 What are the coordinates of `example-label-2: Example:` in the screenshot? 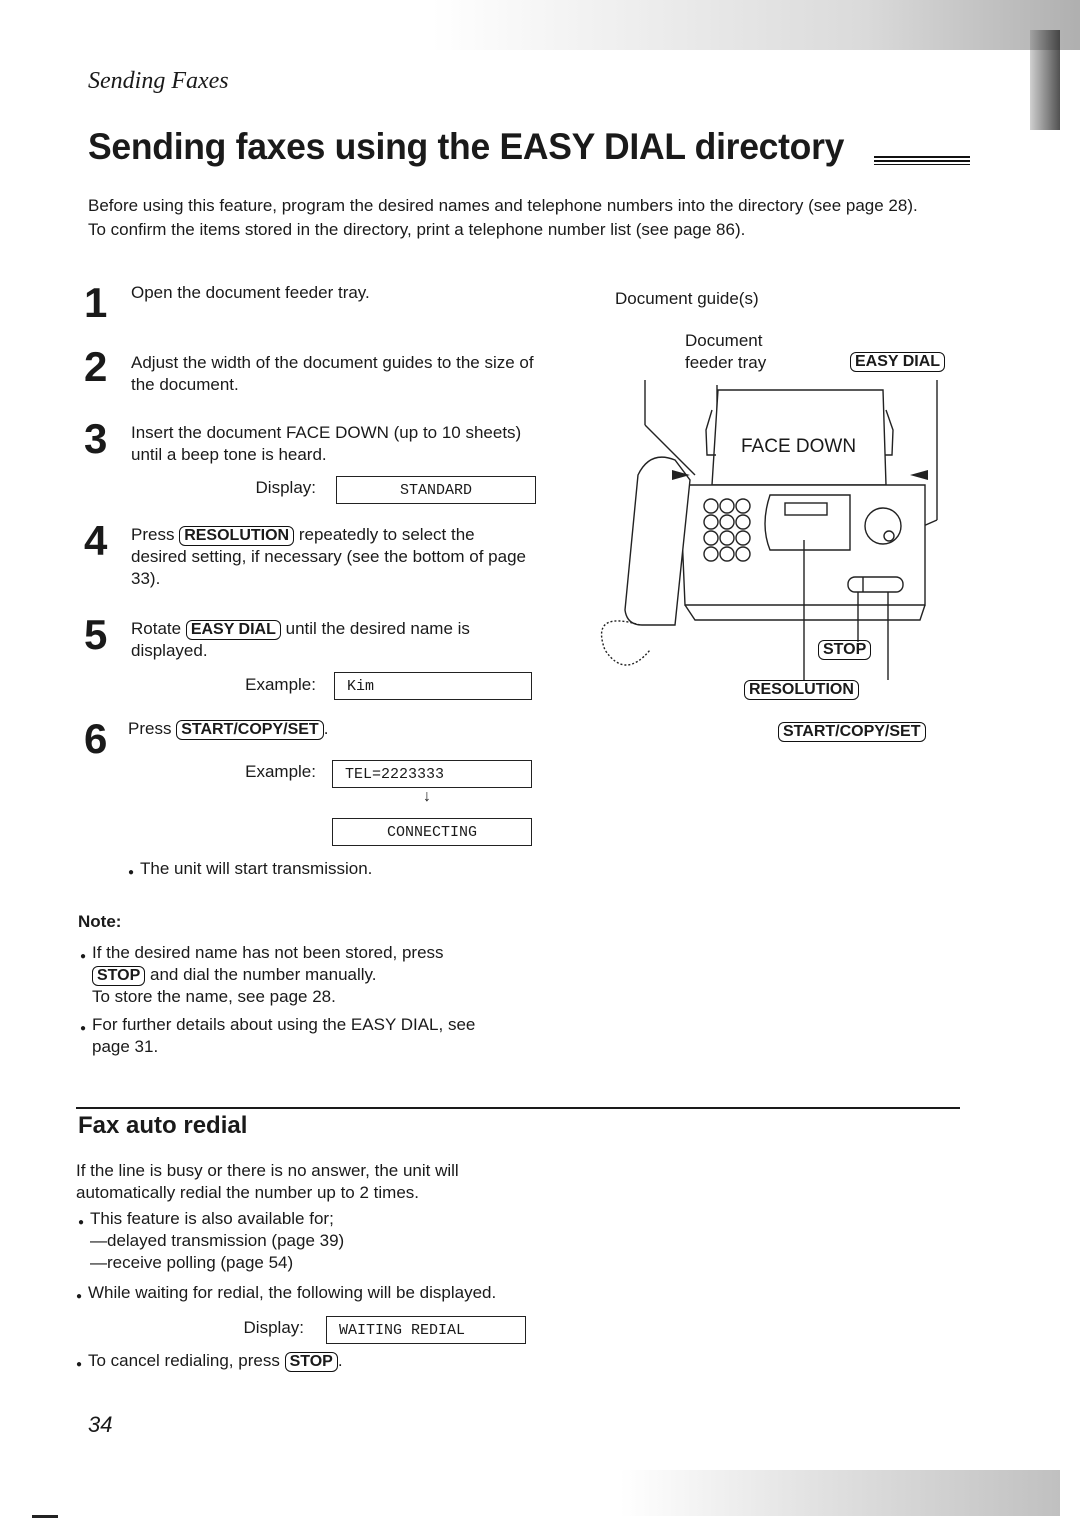 It's located at (280, 771).